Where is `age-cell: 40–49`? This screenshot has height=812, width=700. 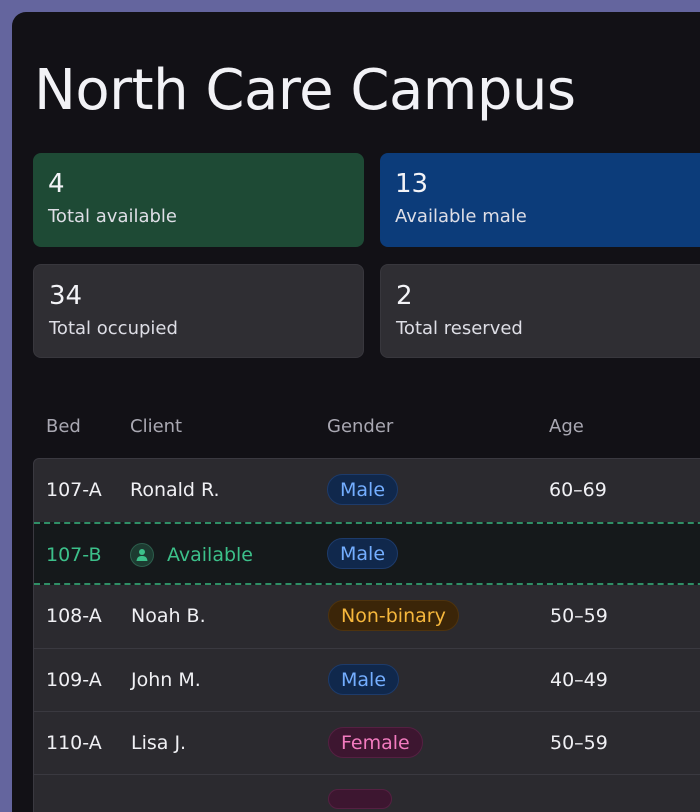 age-cell: 40–49 is located at coordinates (579, 680).